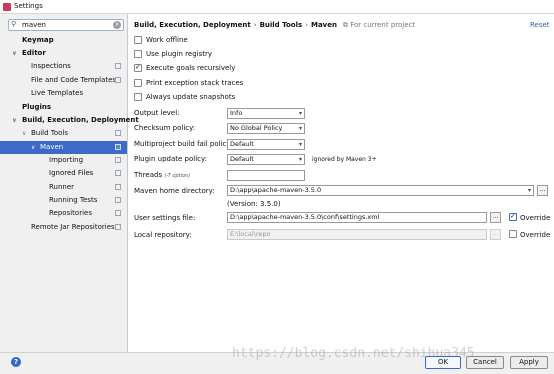 The height and width of the screenshot is (374, 554). I want to click on sidebar-item-ignored-files: Ignored Files, so click(63, 173).